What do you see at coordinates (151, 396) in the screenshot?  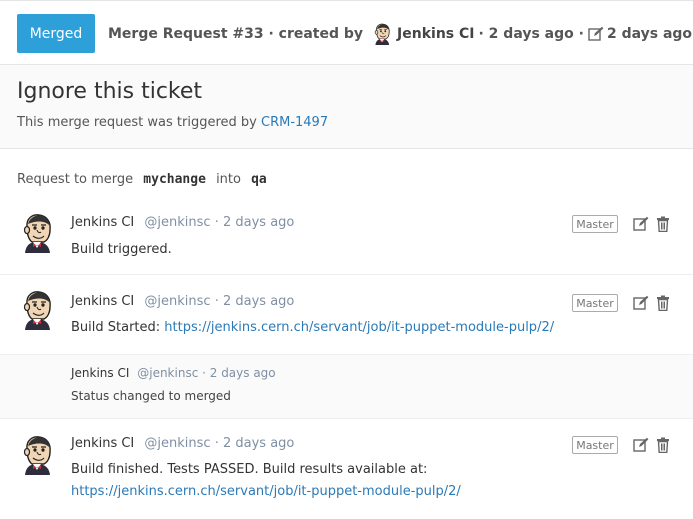 I see `note-body: Status changed to merged` at bounding box center [151, 396].